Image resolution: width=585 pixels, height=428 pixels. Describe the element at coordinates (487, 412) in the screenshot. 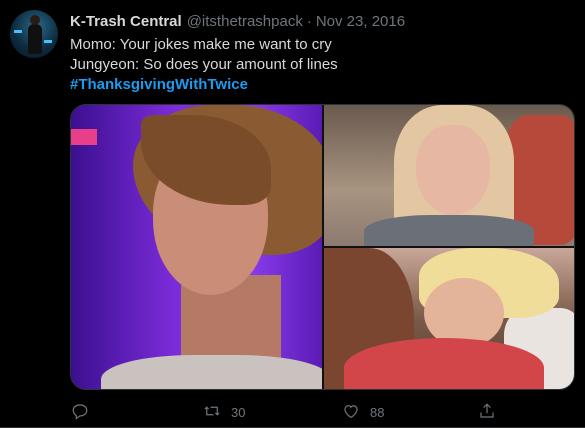

I see `share-icon` at that location.